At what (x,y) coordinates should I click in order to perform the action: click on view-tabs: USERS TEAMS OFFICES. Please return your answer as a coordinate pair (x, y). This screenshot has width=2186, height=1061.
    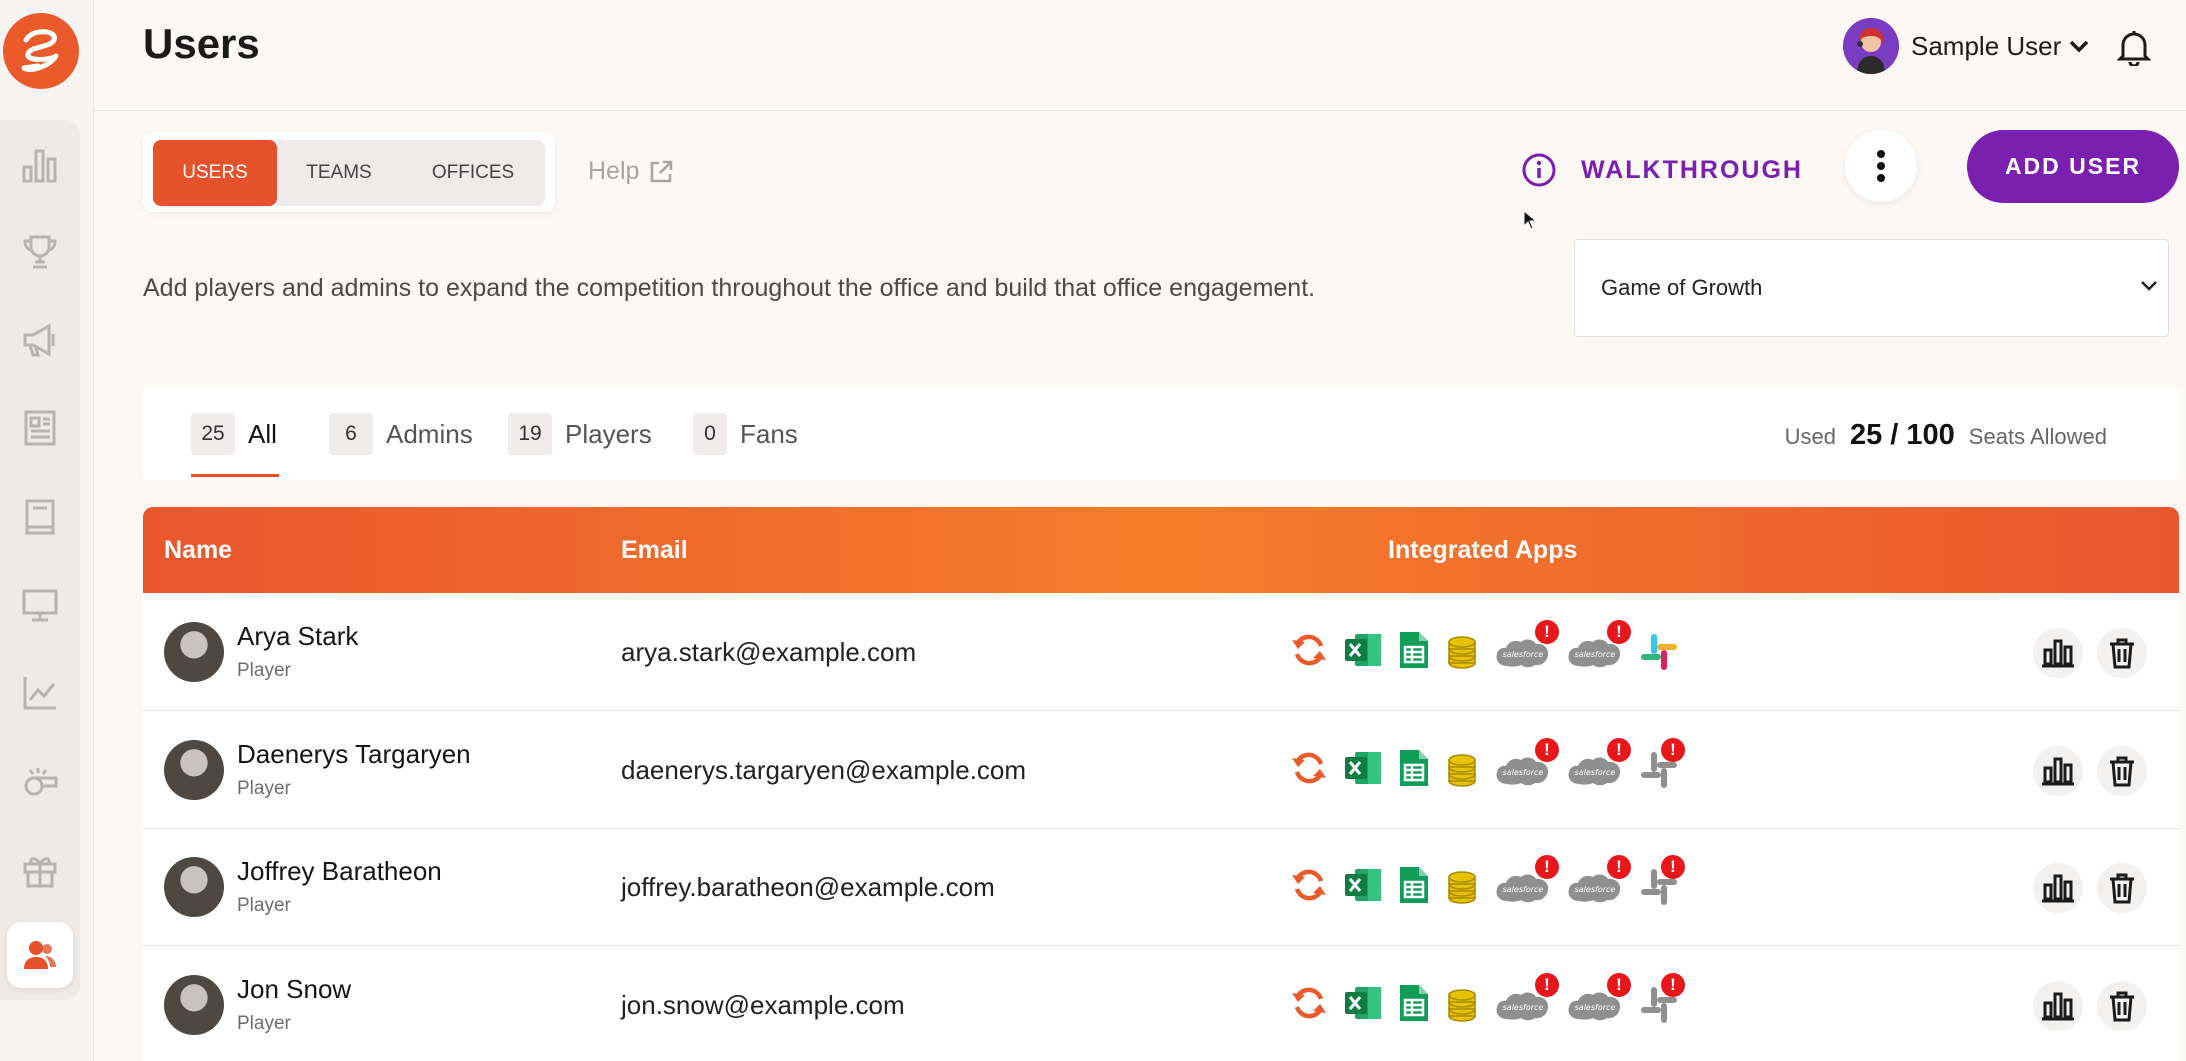
    Looking at the image, I should click on (349, 172).